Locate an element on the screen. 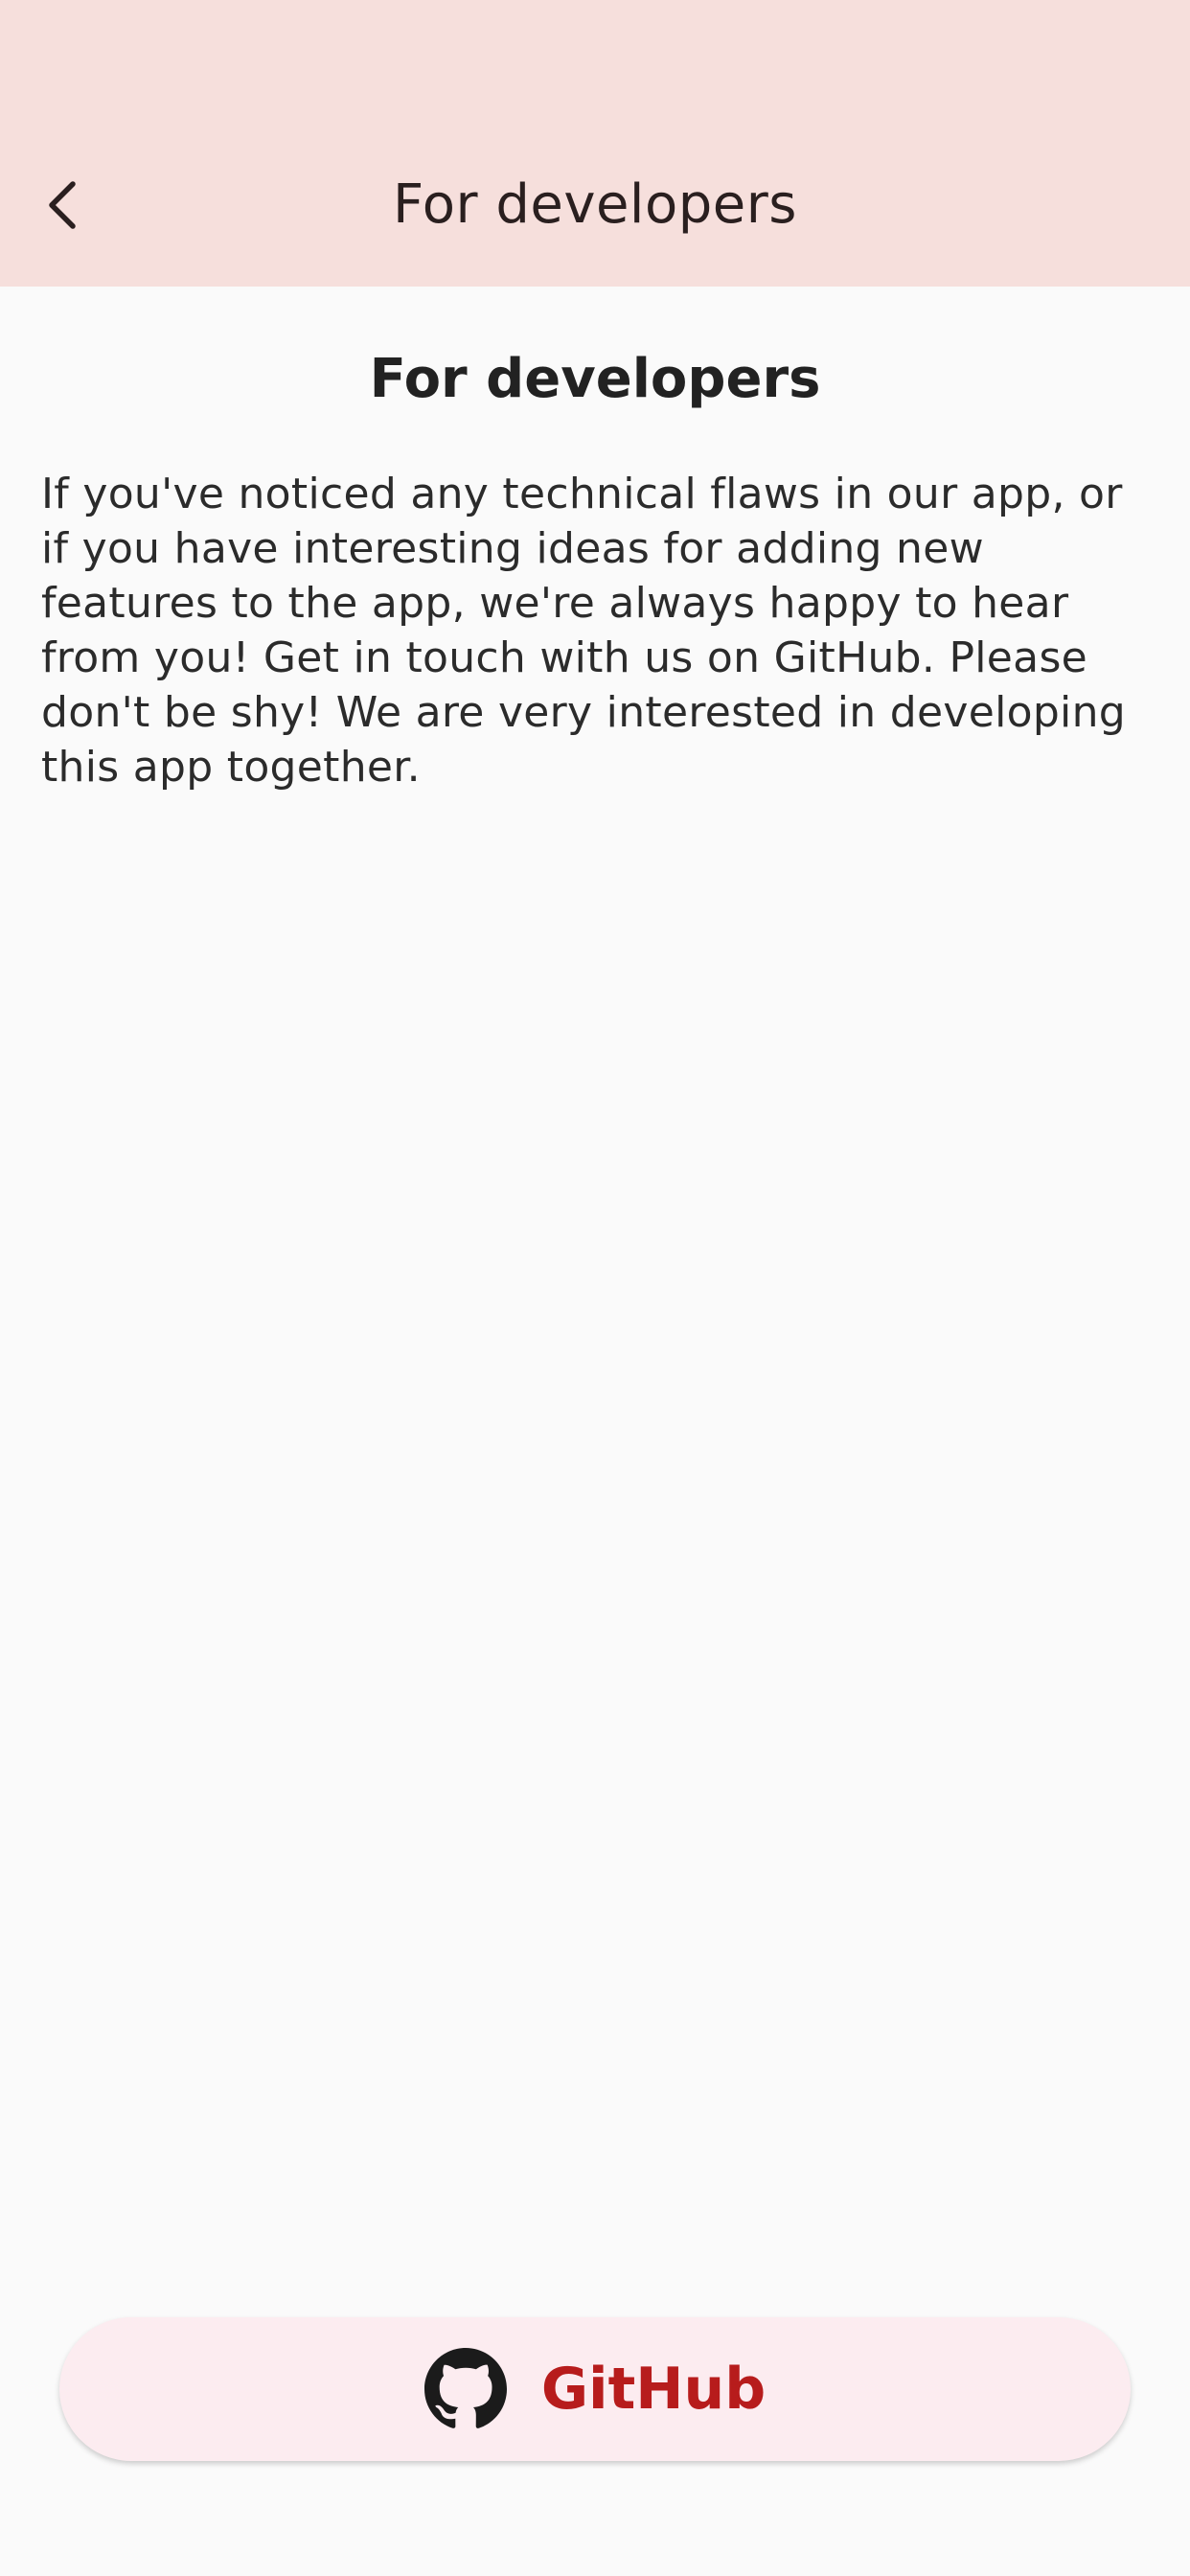 This screenshot has width=1190, height=2576. github-button: GitHub is located at coordinates (595, 2389).